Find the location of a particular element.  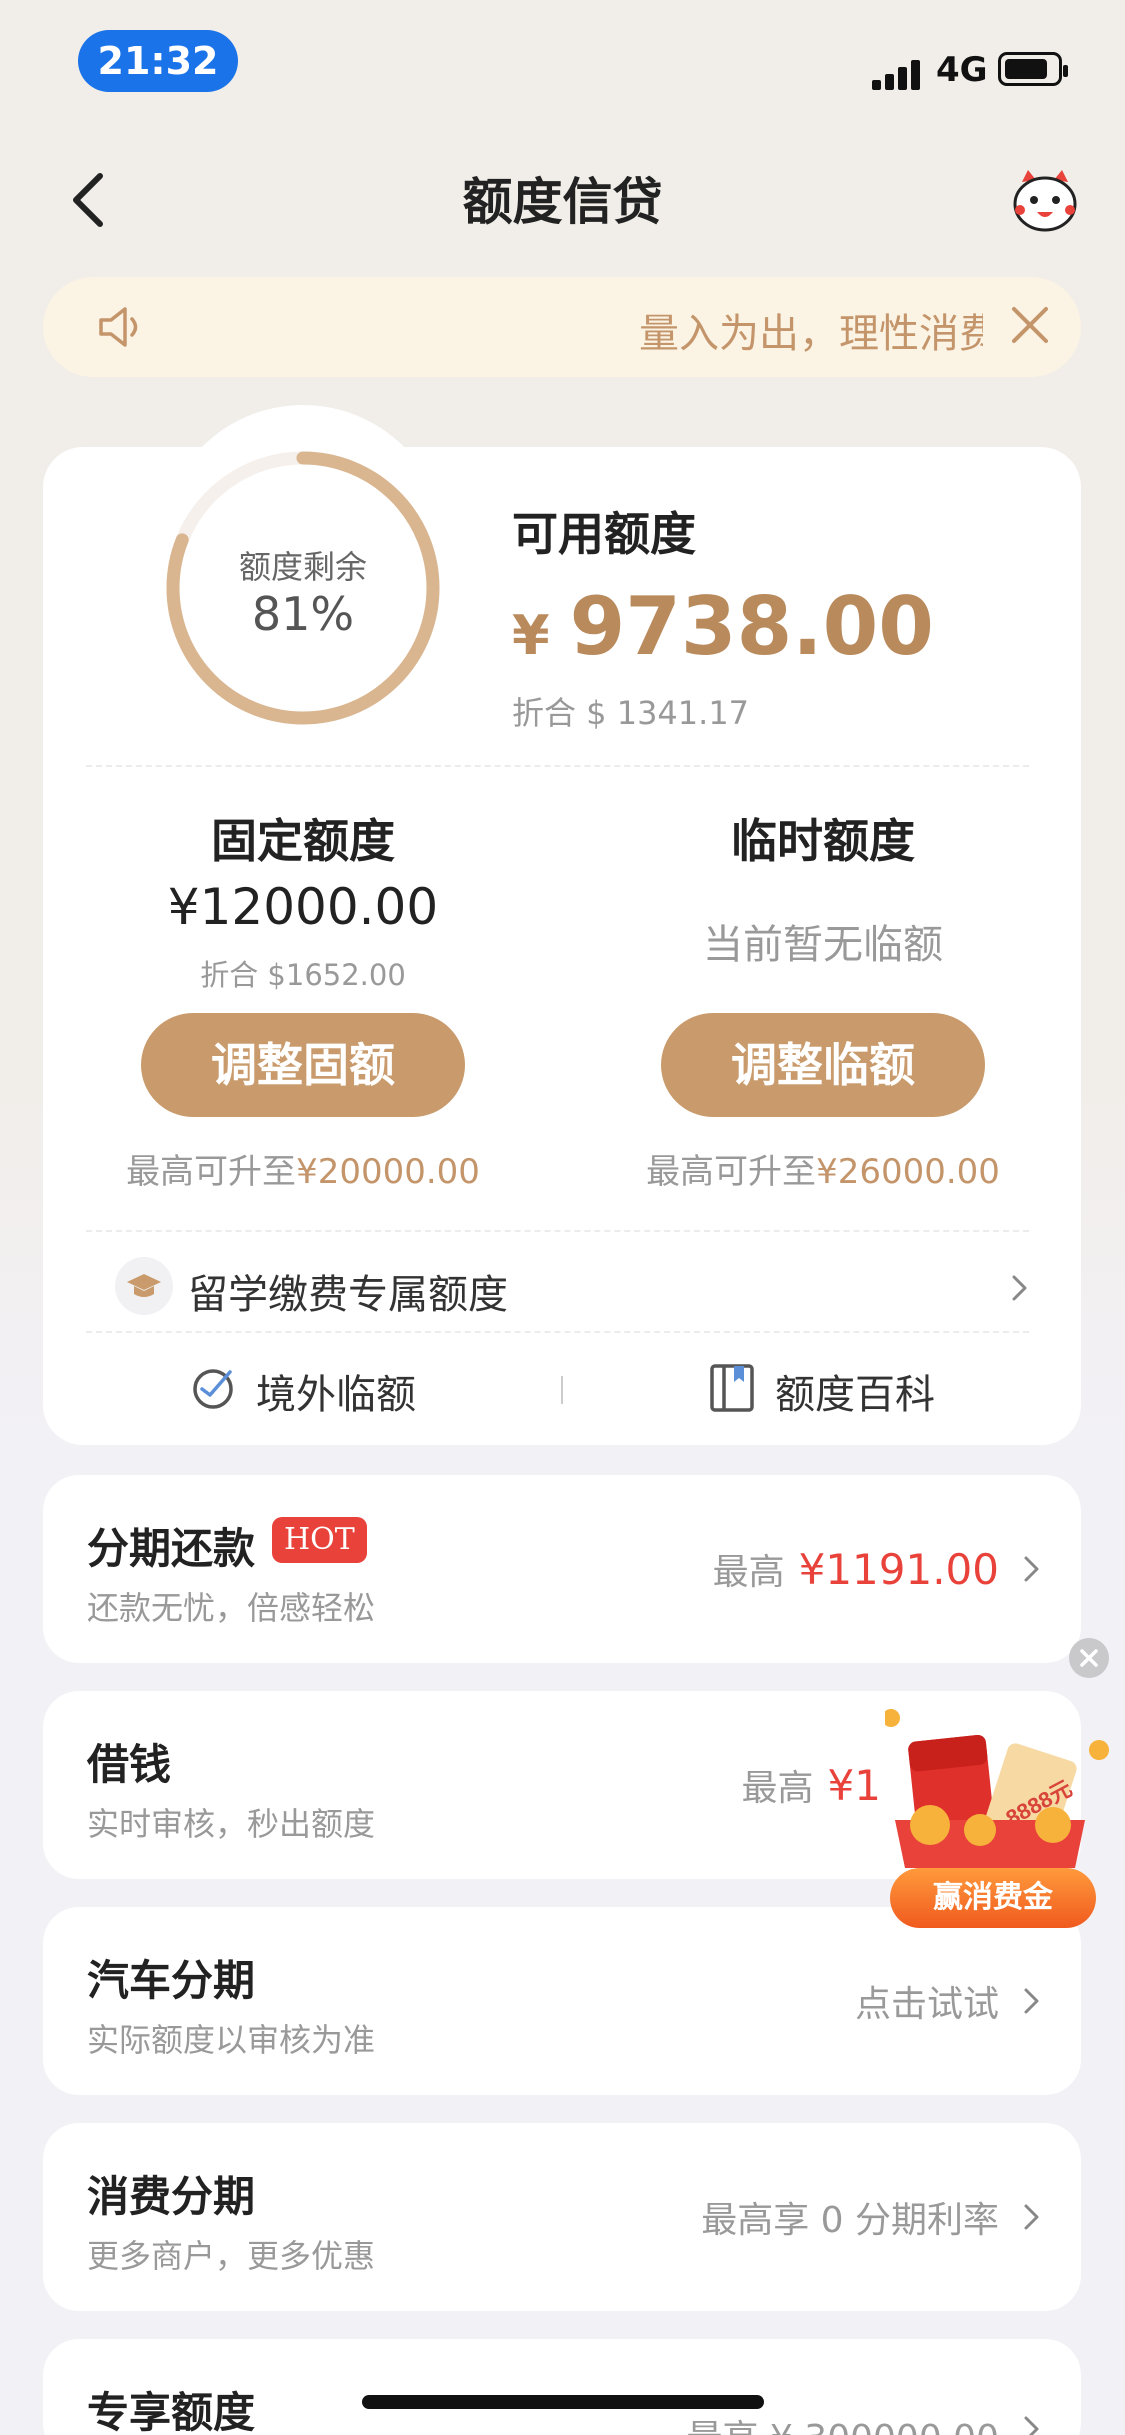

list-item-value: 最高享 0 分期利率 is located at coordinates (850, 2220).